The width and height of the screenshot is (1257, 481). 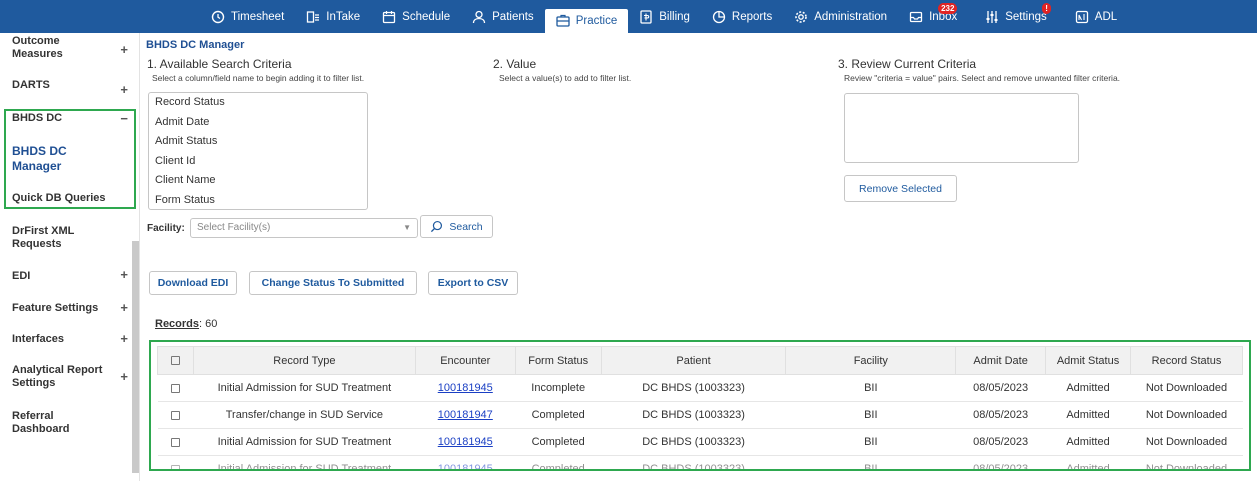 What do you see at coordinates (563, 21) in the screenshot?
I see `practice-icon` at bounding box center [563, 21].